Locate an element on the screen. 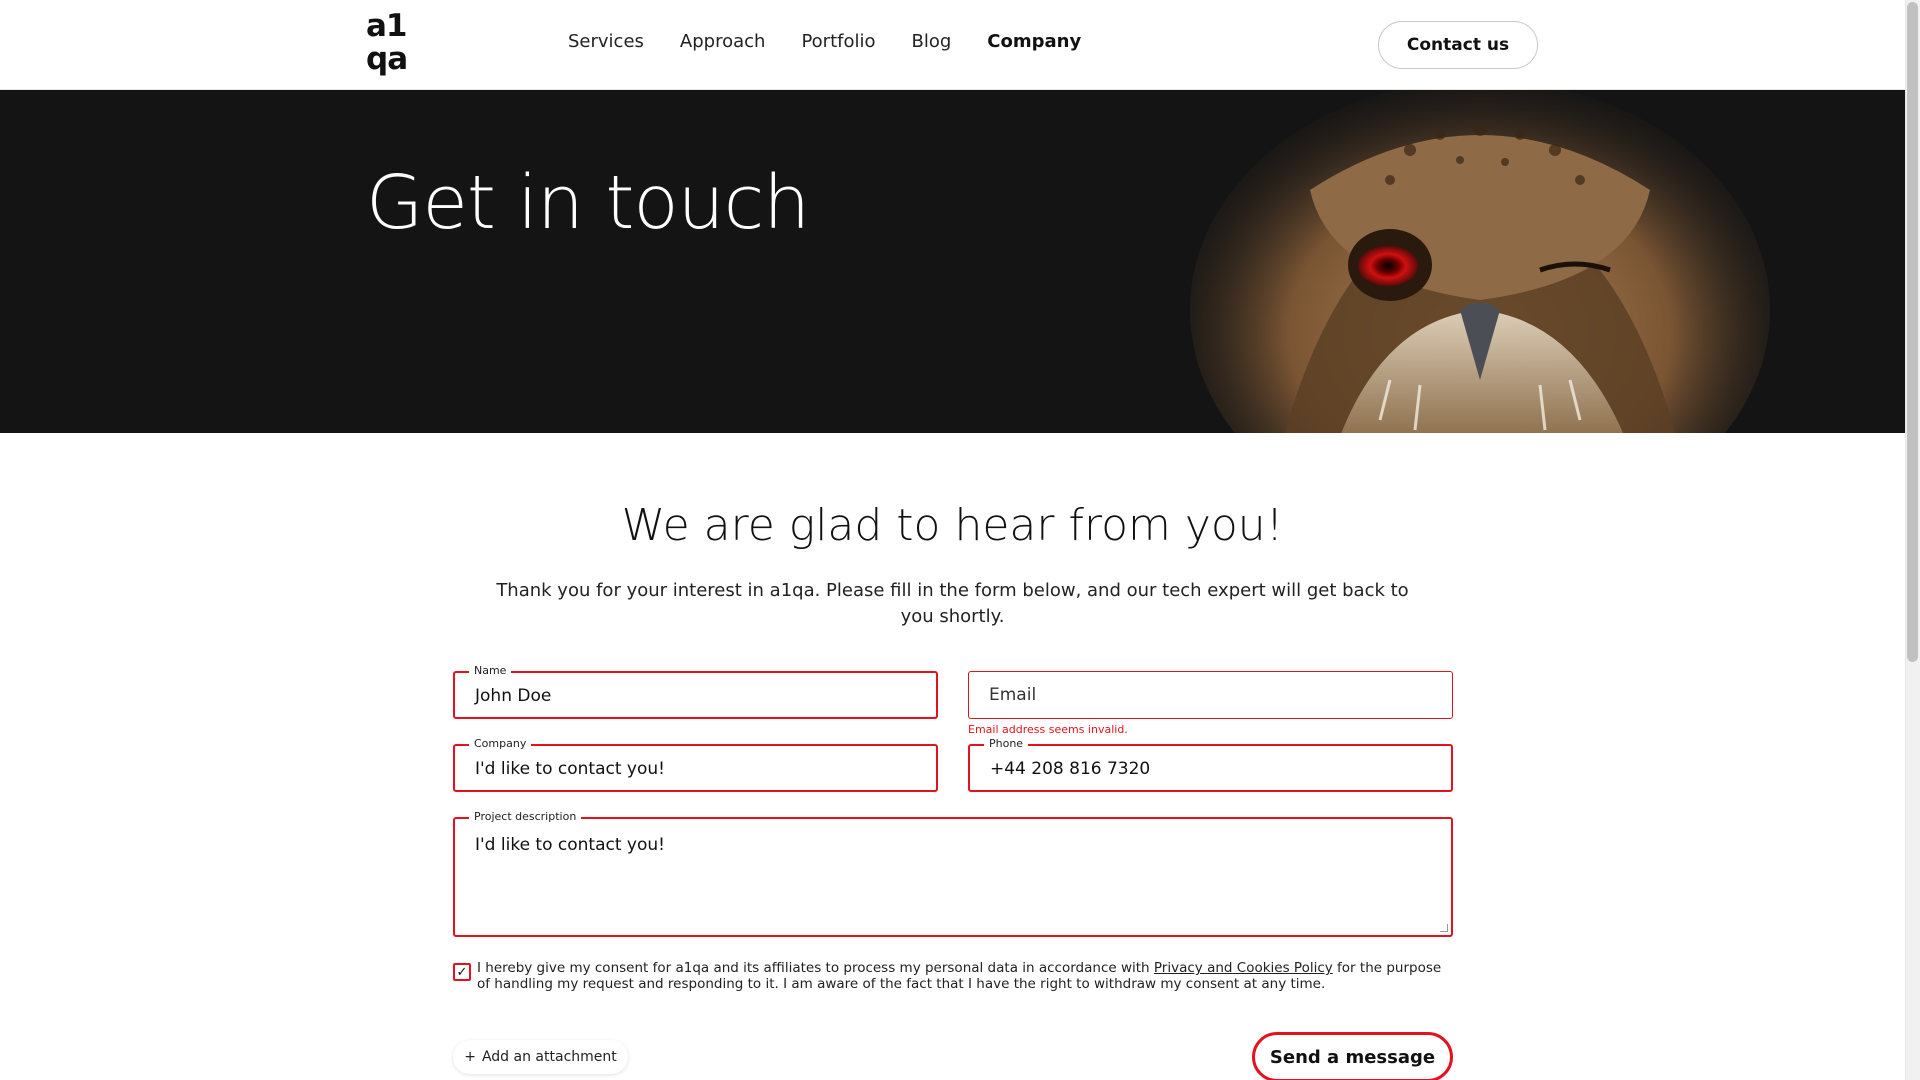 This screenshot has width=1920, height=1080. hero-title: Get in touch is located at coordinates (588, 203).